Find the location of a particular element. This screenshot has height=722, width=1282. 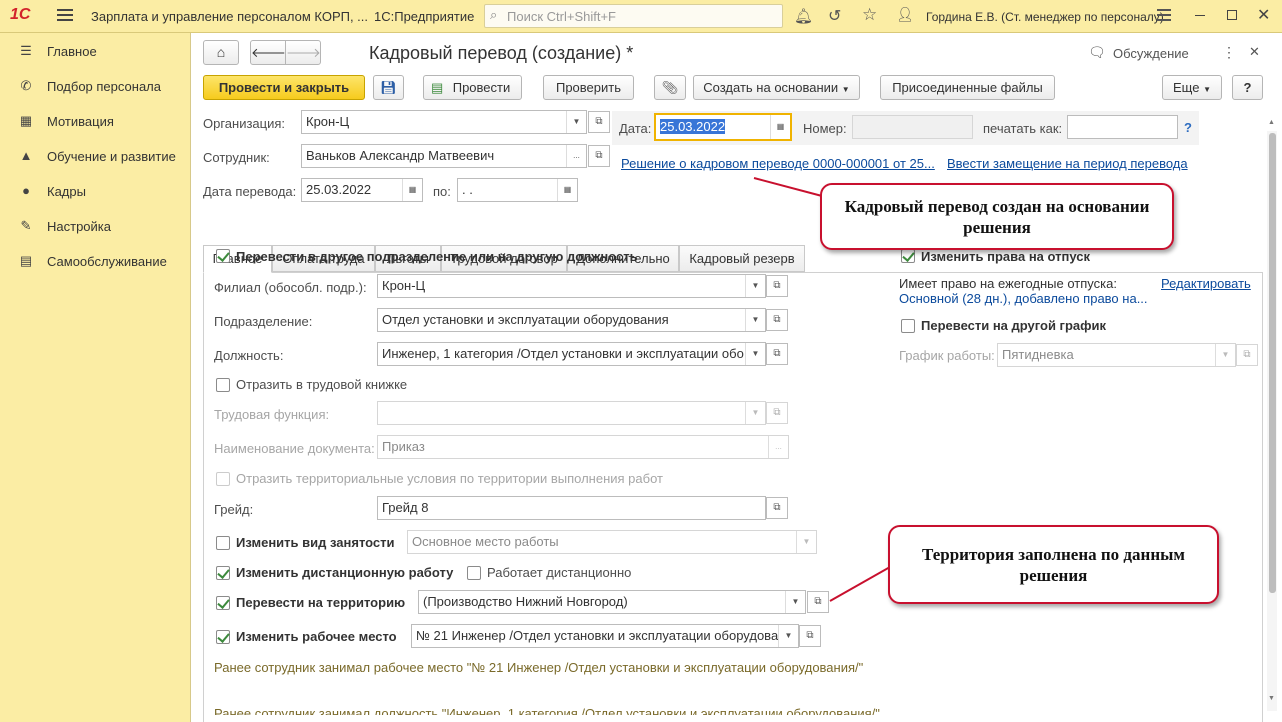

territory-field: (Производство Нижний Новгород) ▼ is located at coordinates (612, 602).